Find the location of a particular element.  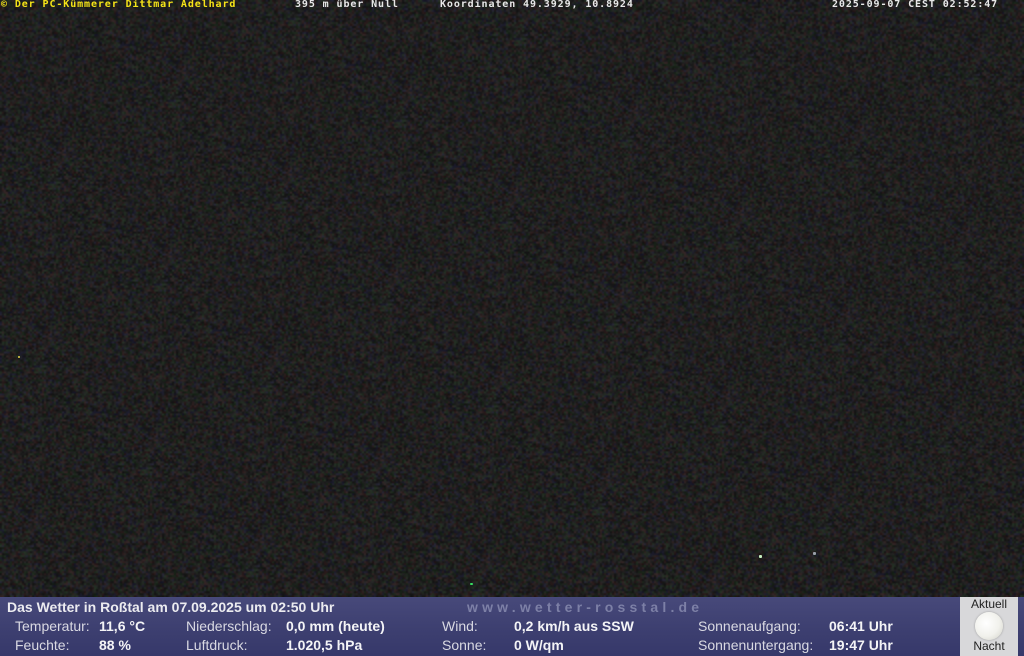

moon-phase-panel: Aktuell Nacht is located at coordinates (989, 626).